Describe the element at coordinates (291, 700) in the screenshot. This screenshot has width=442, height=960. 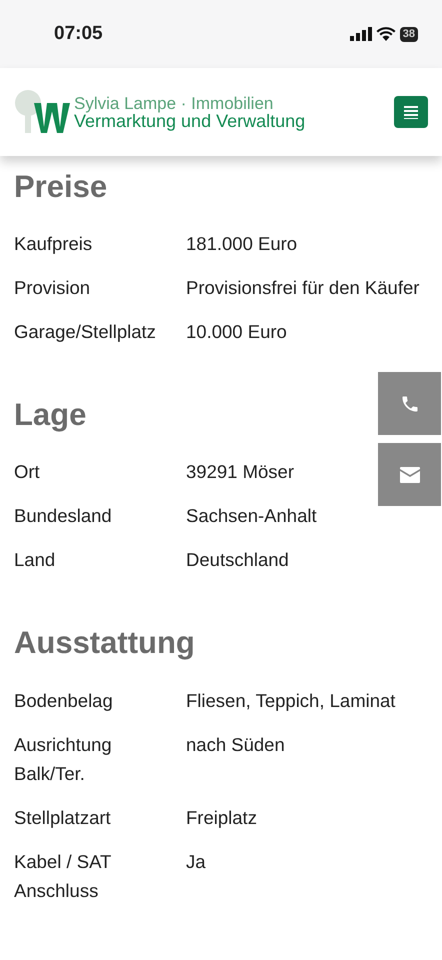
I see `field-value: Fliesen, Teppich, Laminat` at that location.